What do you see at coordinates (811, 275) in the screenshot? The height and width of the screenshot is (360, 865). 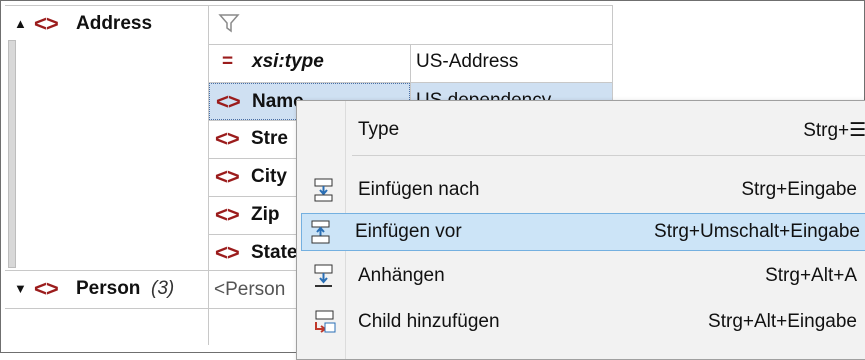 I see `menu-item-append-shortcut: Strg+Alt+A` at bounding box center [811, 275].